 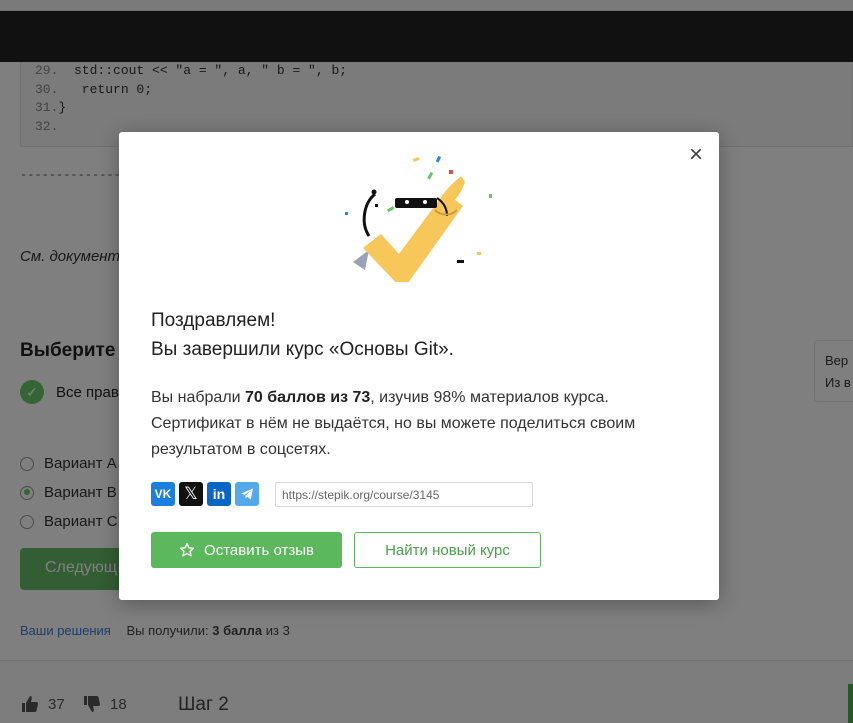 What do you see at coordinates (404, 494) in the screenshot?
I see `course-link-field` at bounding box center [404, 494].